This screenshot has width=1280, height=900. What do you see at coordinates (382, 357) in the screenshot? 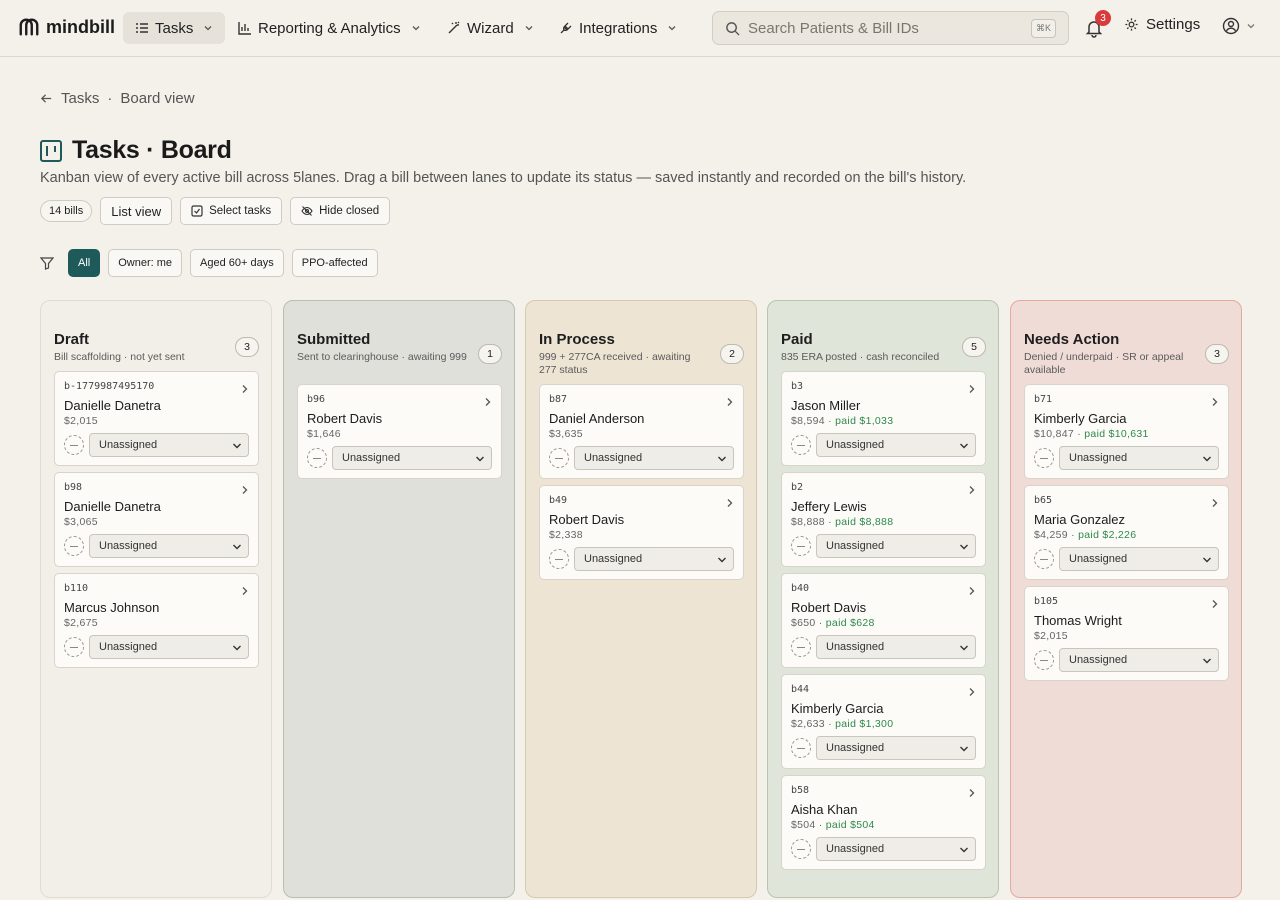
I see `lane-description: Sent to clearinghouse · awaiting 999` at bounding box center [382, 357].